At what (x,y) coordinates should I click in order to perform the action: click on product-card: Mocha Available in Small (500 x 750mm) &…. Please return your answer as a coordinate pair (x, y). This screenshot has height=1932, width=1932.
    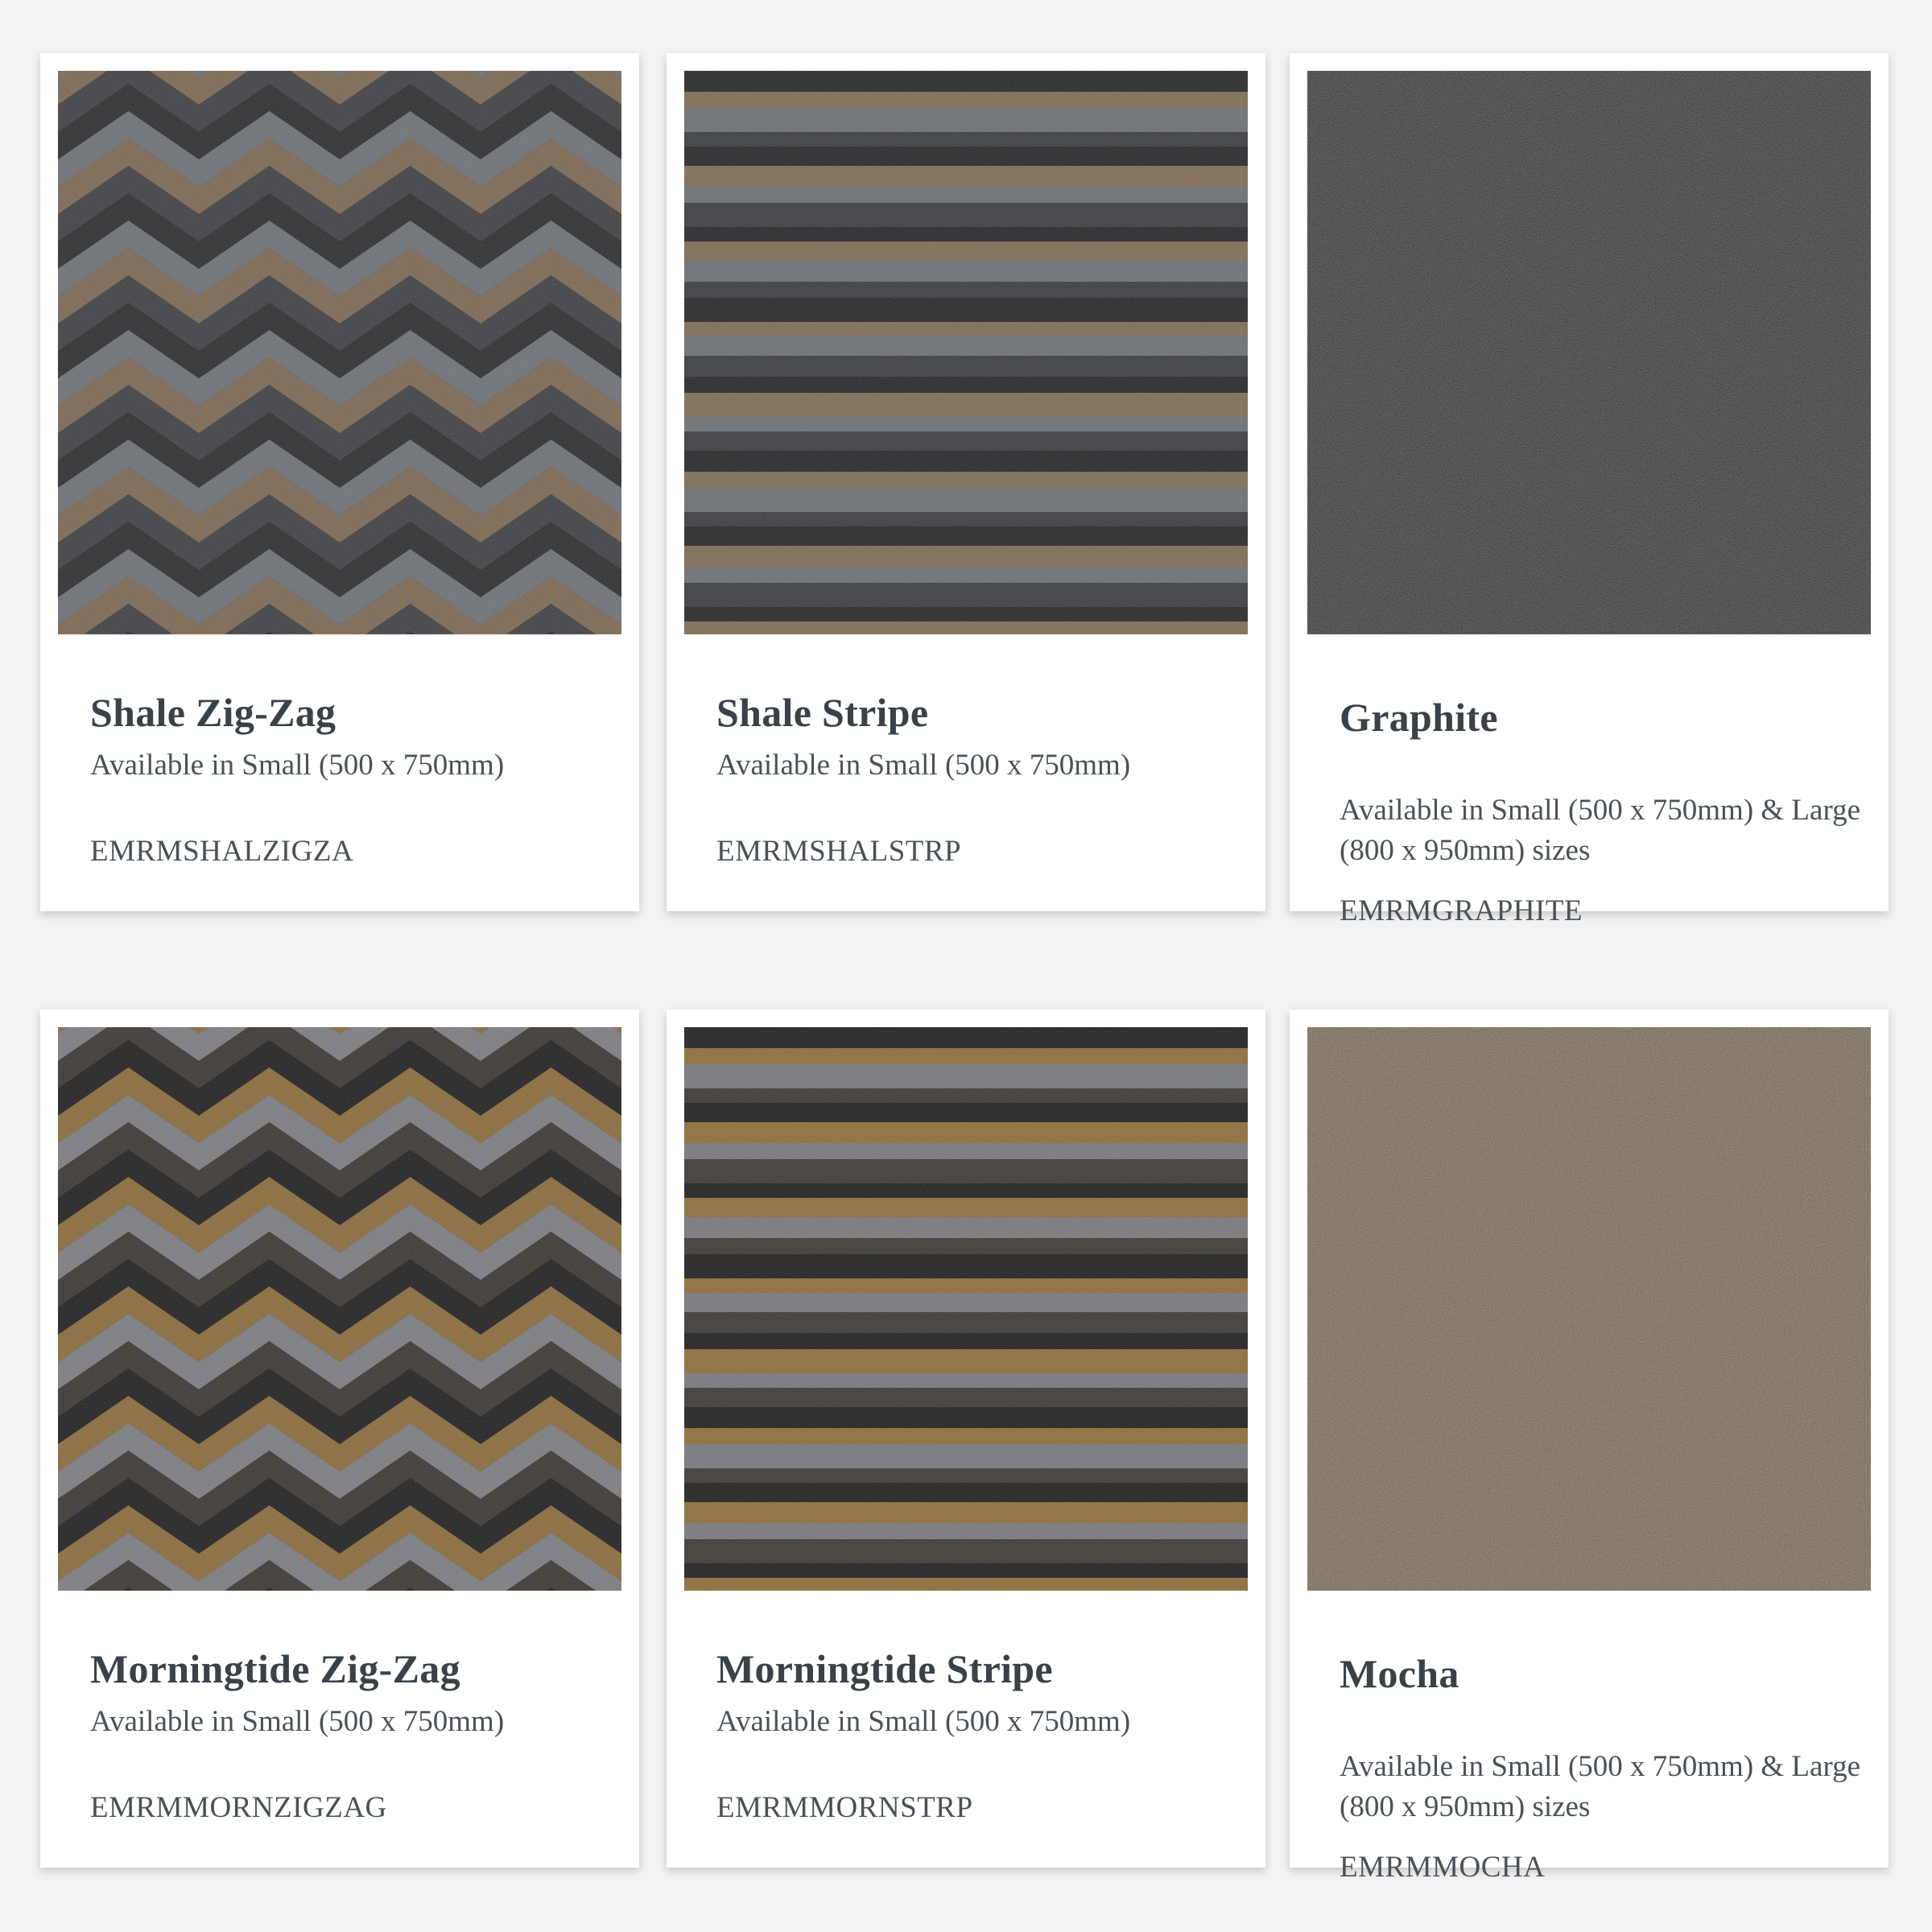
    Looking at the image, I should click on (1589, 1446).